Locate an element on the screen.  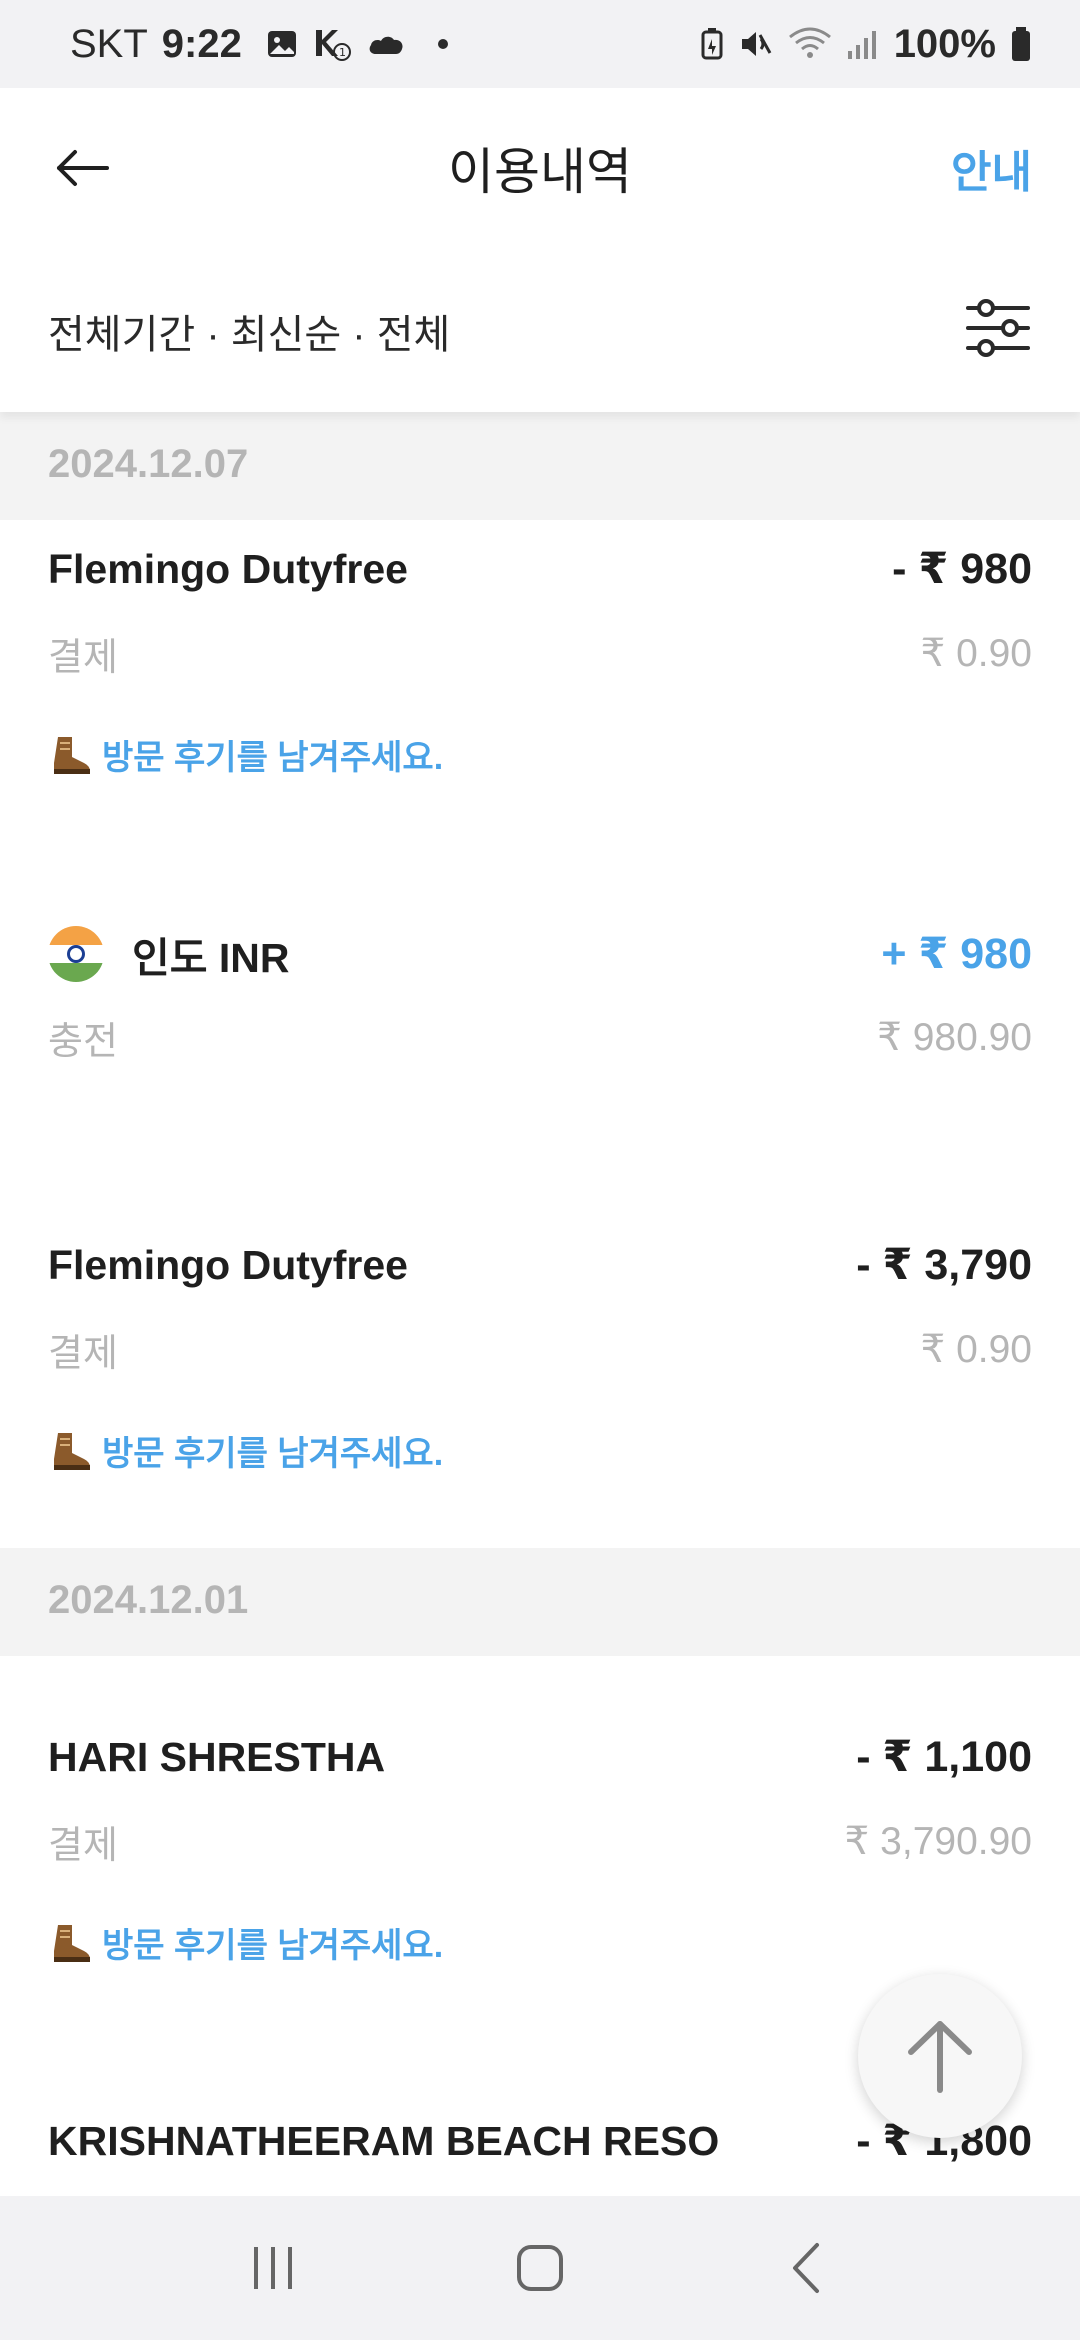
clock: 9:22 is located at coordinates (201, 43).